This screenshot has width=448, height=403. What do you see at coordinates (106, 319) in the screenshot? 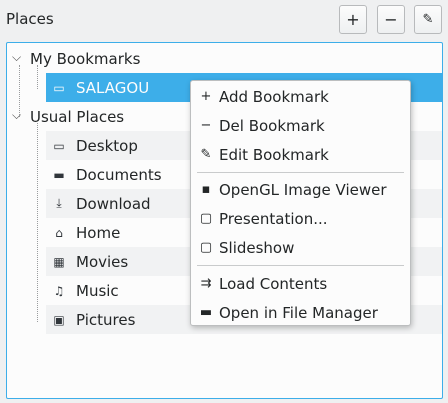
I see `tree-item-label: Pictures` at bounding box center [106, 319].